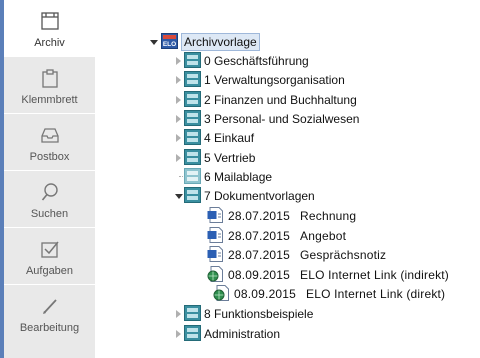 The width and height of the screenshot is (480, 358). I want to click on tree-document-1: 28.07.2015 Angebot, so click(342, 236).